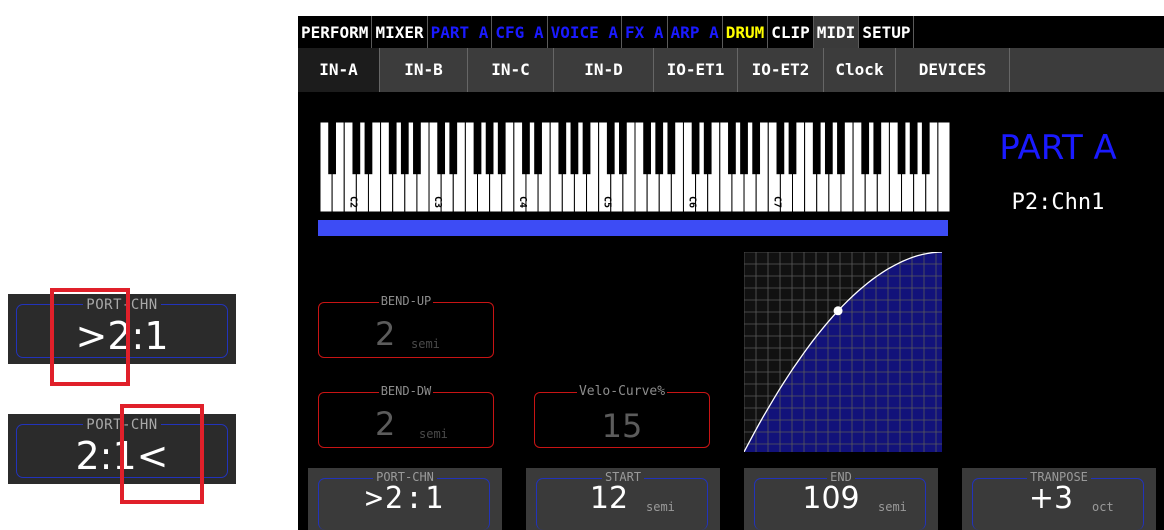 The image size is (1164, 530). I want to click on subtab-in-c: IN-C, so click(511, 70).